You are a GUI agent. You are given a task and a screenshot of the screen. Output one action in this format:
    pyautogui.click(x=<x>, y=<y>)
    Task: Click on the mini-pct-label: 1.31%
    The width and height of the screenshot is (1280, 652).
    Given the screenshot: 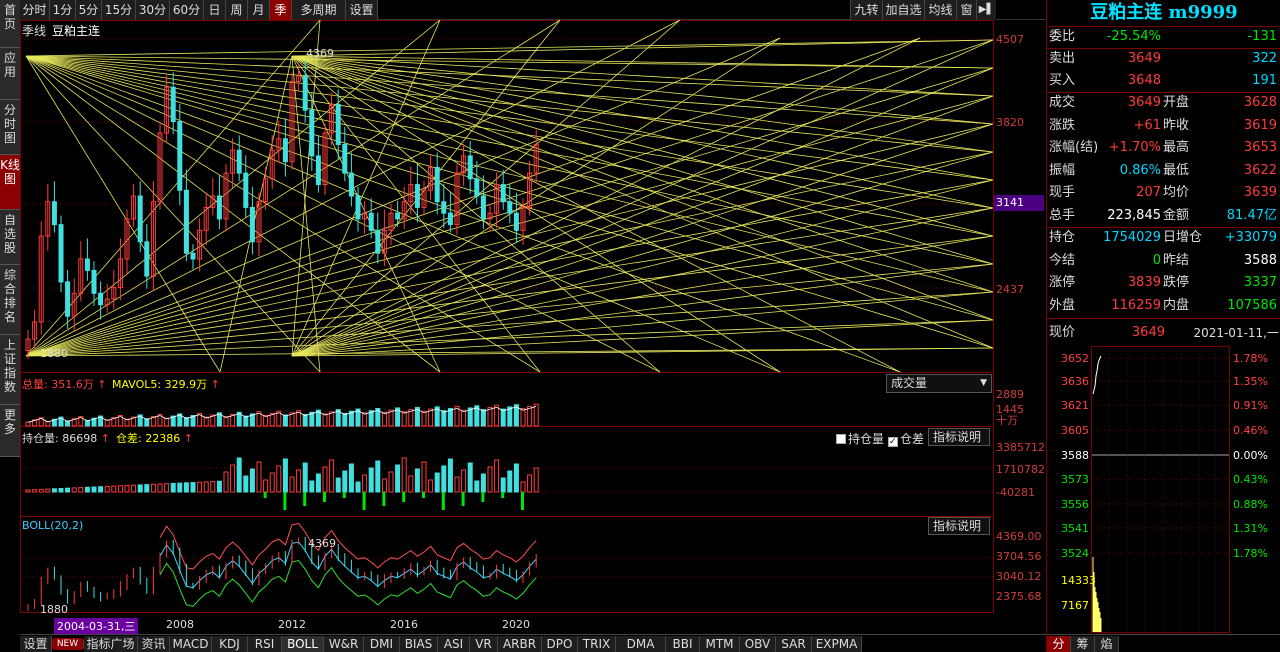 What is the action you would take?
    pyautogui.click(x=1250, y=528)
    